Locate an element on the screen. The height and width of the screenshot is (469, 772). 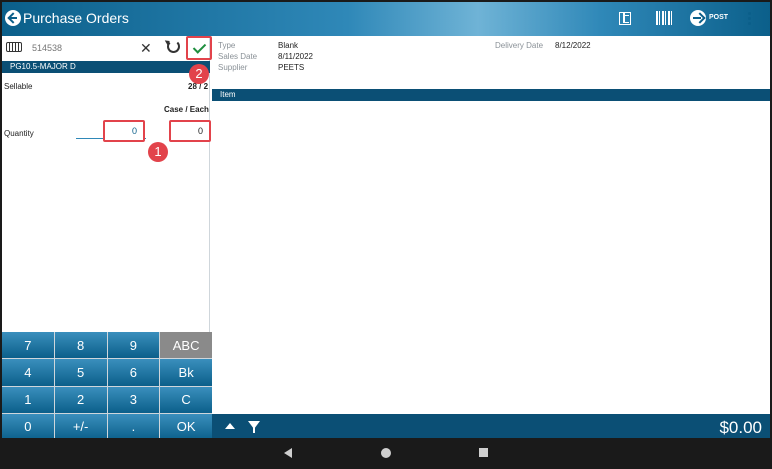
numeric-keypad: 7 8 9 ABC 4 5 6 Bk 1 2 3 C 0 +/- . OK is located at coordinates (107, 385).